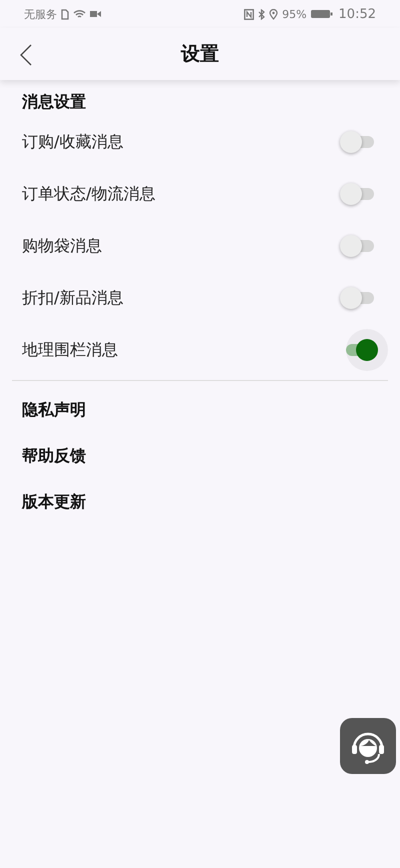 This screenshot has height=868, width=400. What do you see at coordinates (65, 14) in the screenshot?
I see `sim-icon` at bounding box center [65, 14].